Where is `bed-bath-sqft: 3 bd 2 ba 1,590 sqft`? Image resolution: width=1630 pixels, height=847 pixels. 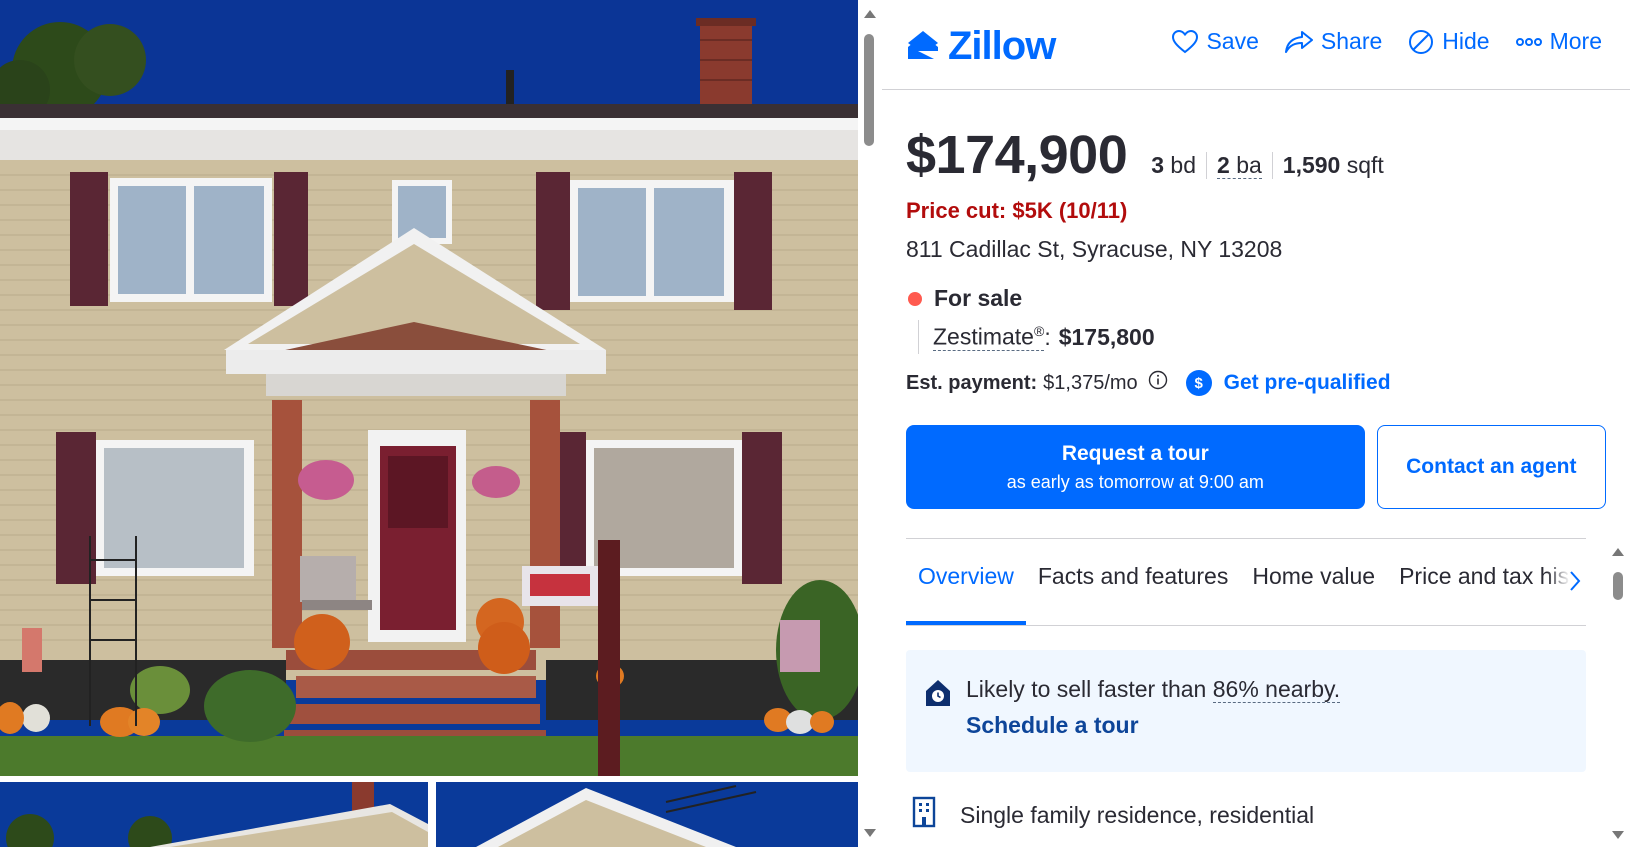 bed-bath-sqft: 3 bd 2 ba 1,590 sqft is located at coordinates (1269, 165).